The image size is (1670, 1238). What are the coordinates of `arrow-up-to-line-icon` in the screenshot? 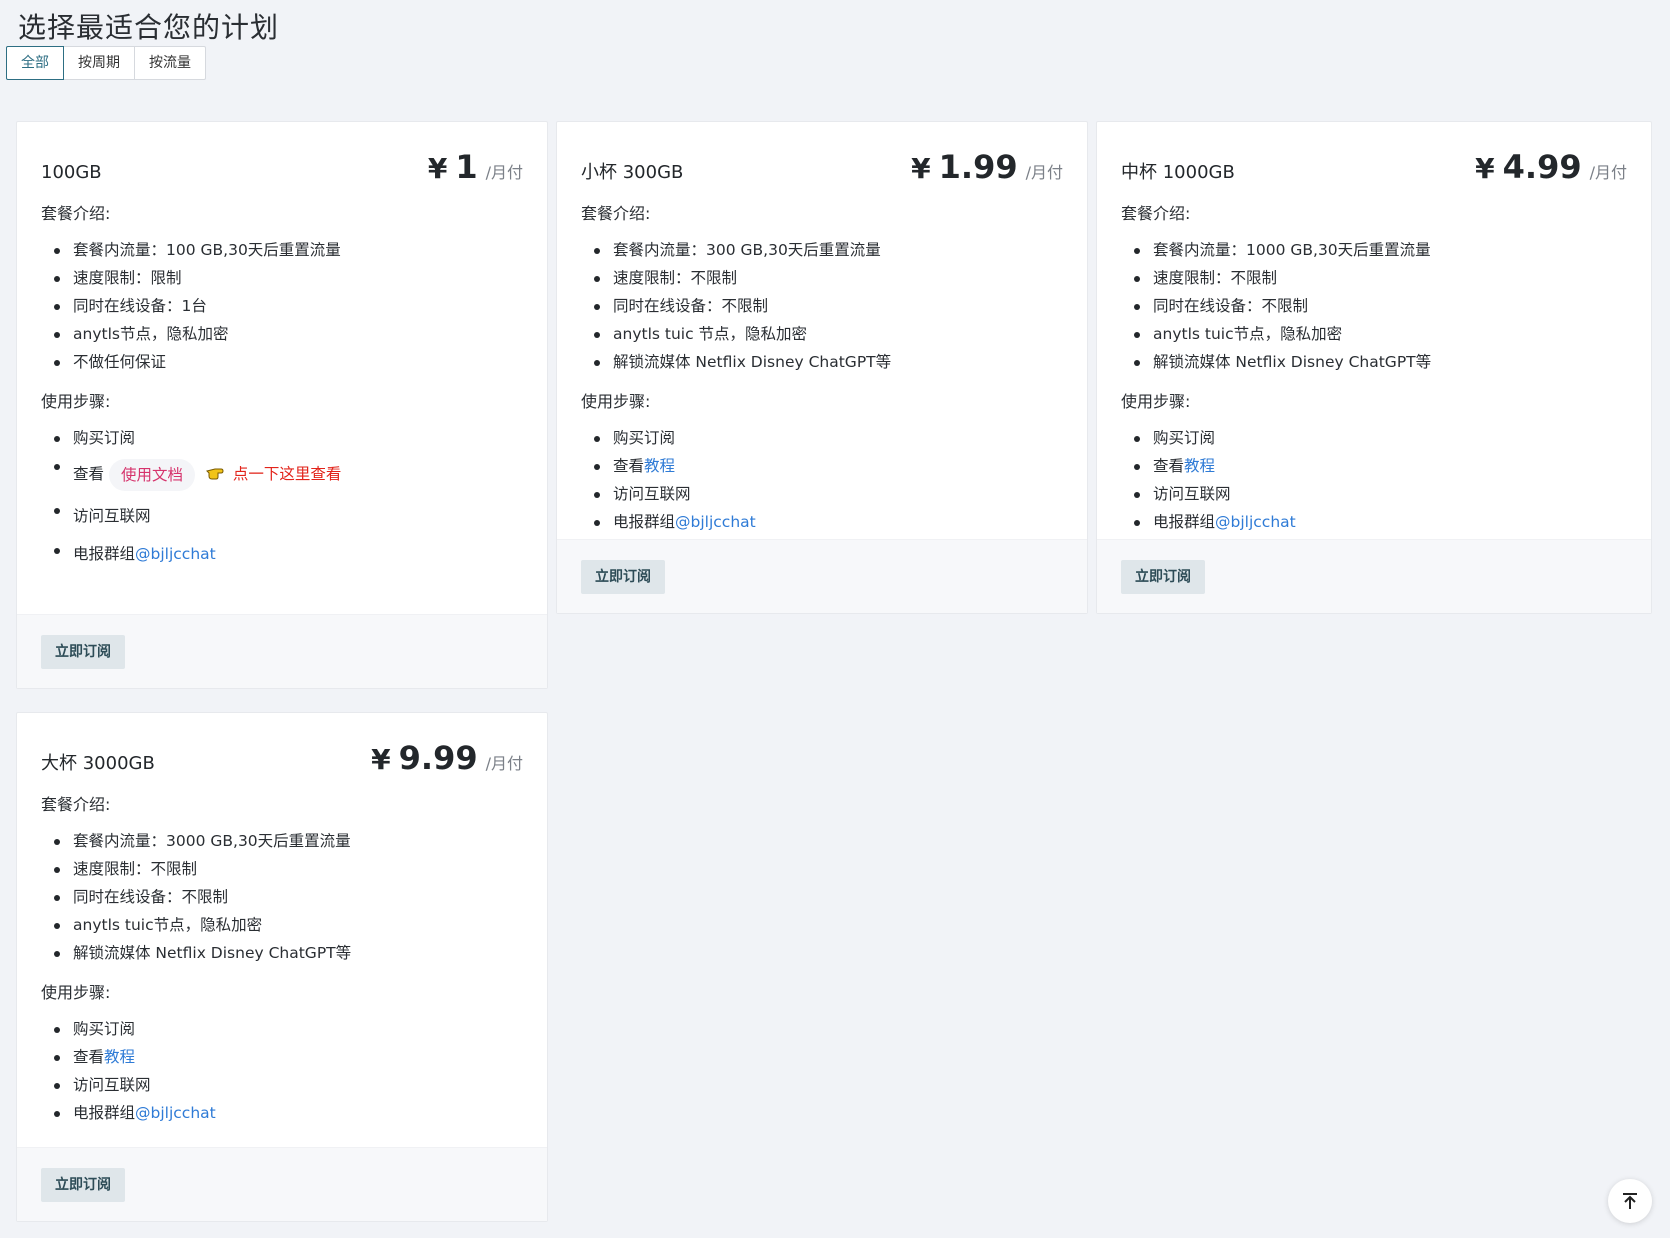 It's located at (1630, 1201).